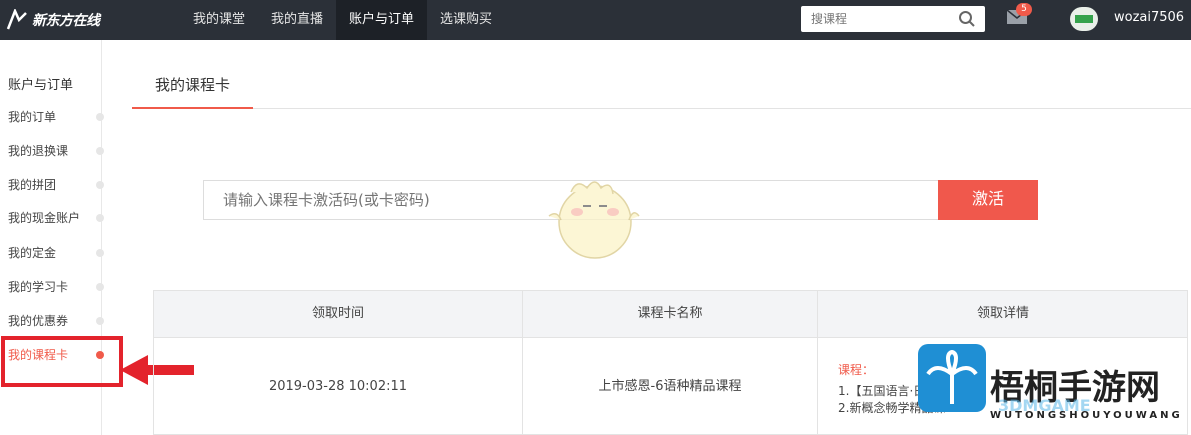 This screenshot has height=435, width=1191. What do you see at coordinates (32, 185) in the screenshot?
I see `sidebar-item-label: 我的拼团` at bounding box center [32, 185].